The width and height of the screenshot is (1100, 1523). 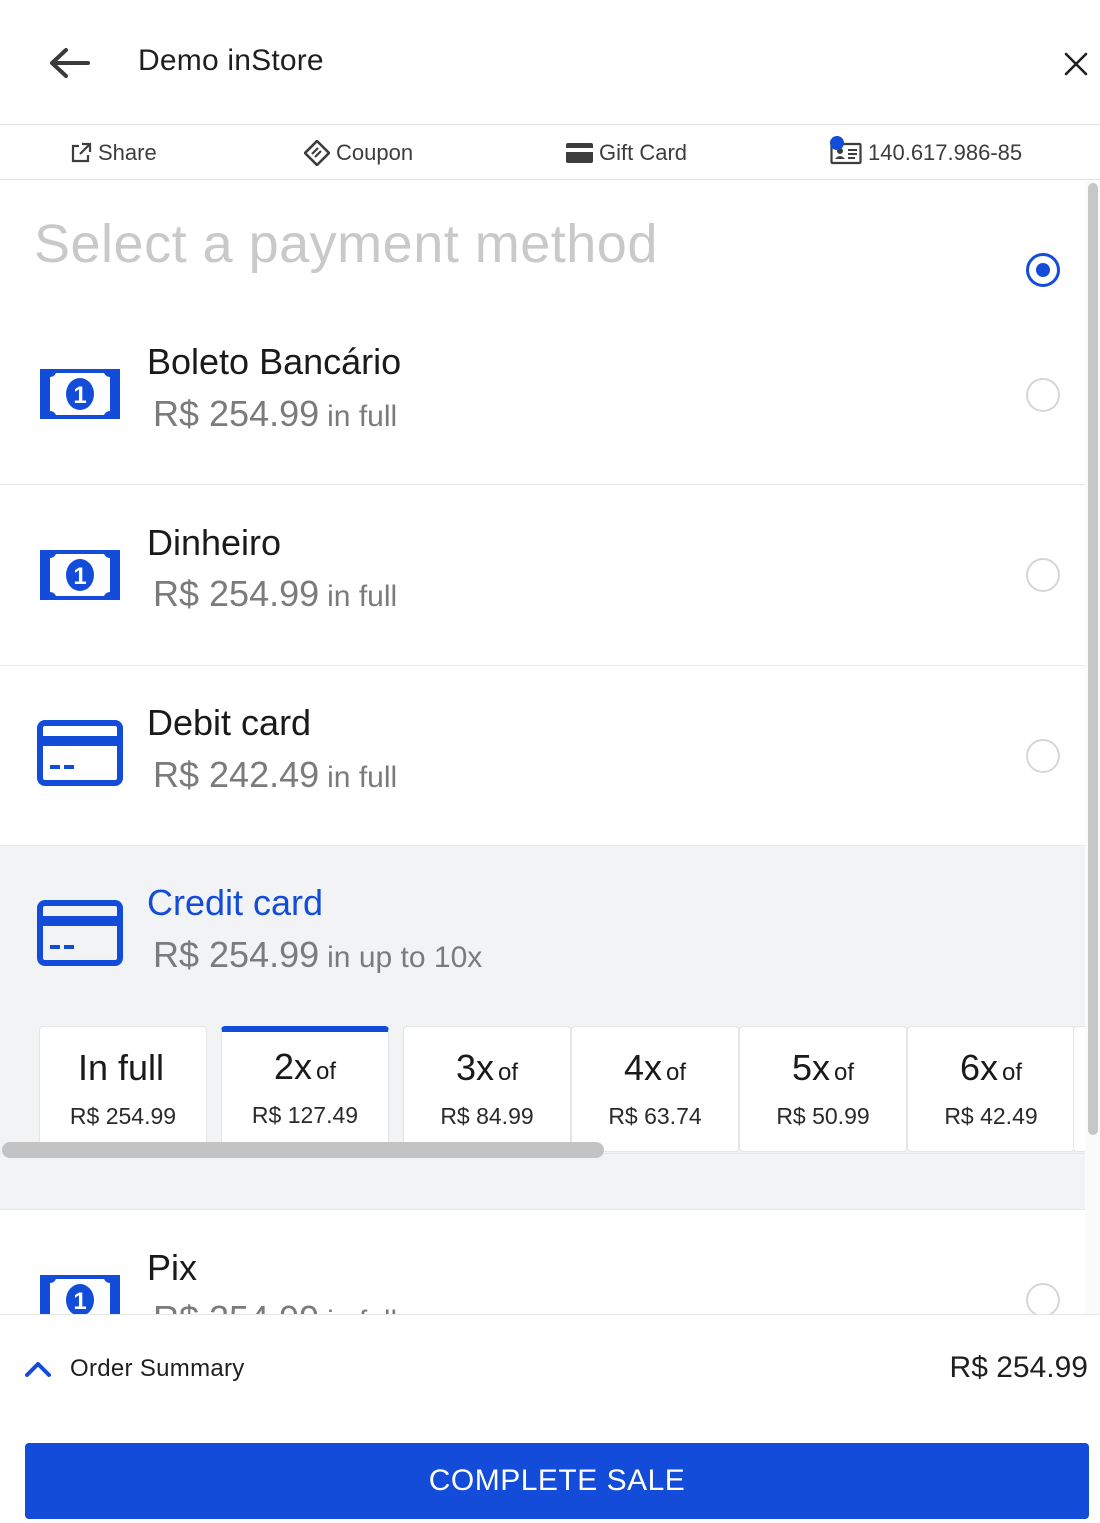 What do you see at coordinates (991, 1067) in the screenshot?
I see `installment-count: 6x of` at bounding box center [991, 1067].